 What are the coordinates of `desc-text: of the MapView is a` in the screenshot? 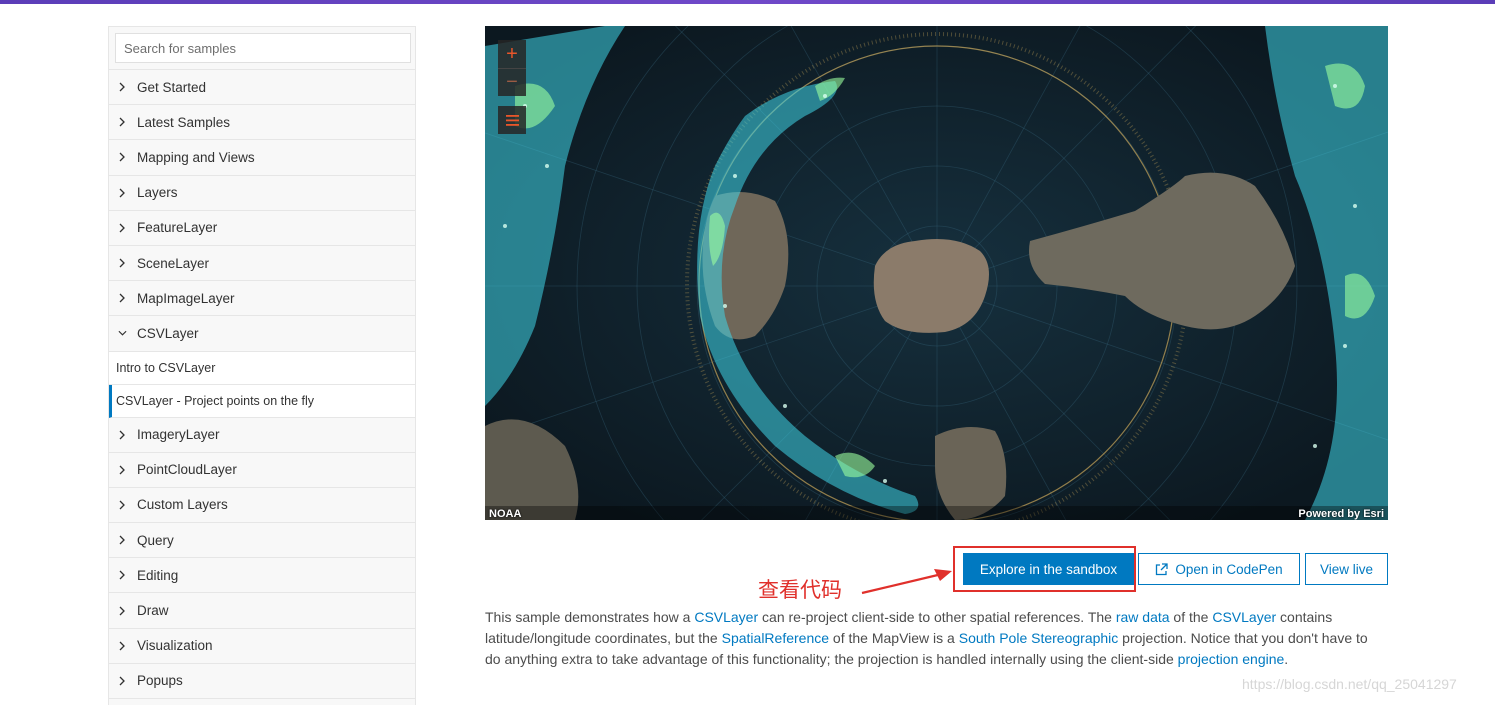 It's located at (894, 638).